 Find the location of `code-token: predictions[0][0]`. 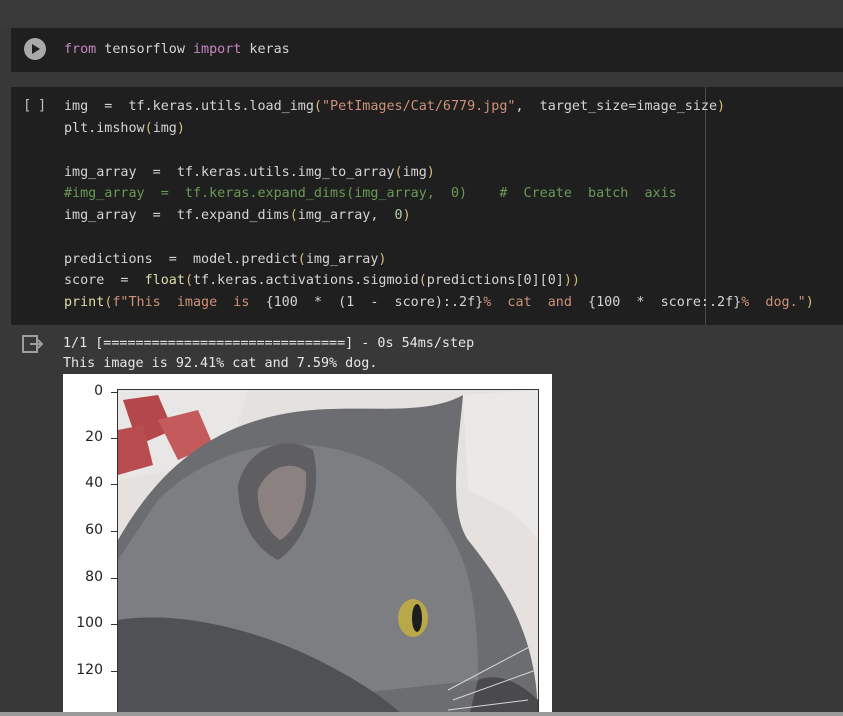

code-token: predictions[0][0] is located at coordinates (495, 280).